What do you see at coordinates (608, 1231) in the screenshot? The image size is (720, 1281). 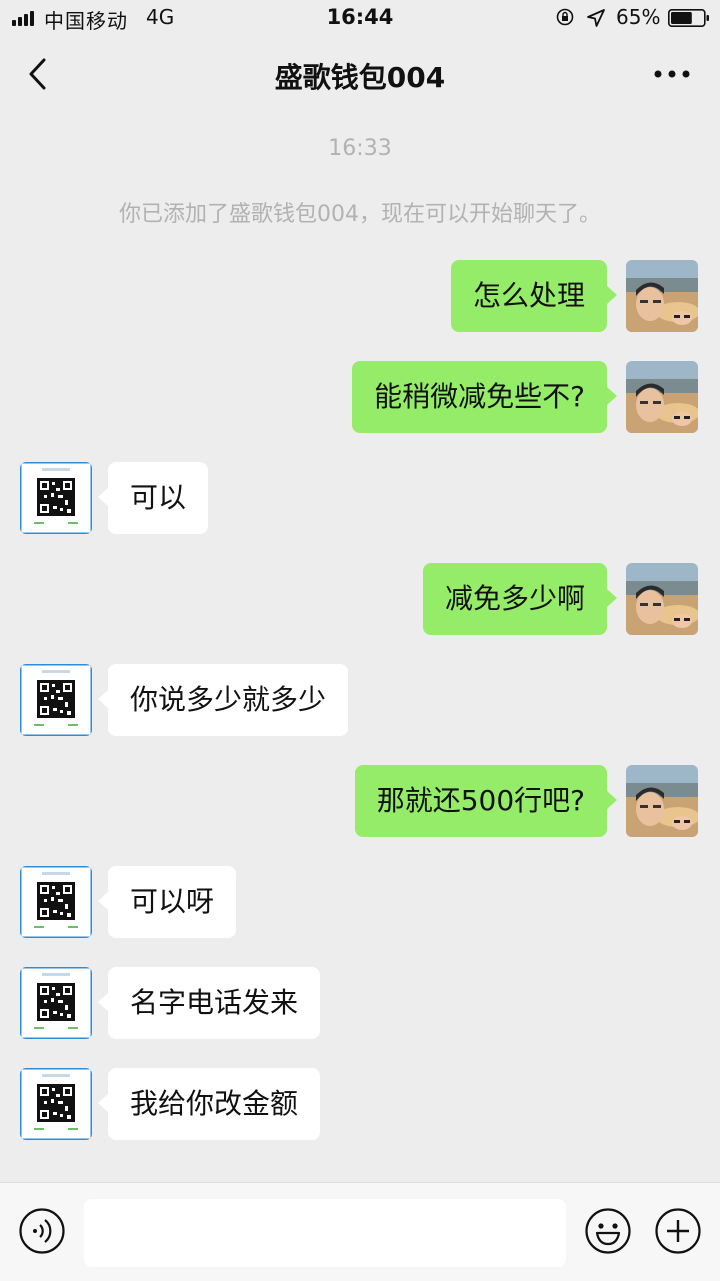 I see `emoji-button` at bounding box center [608, 1231].